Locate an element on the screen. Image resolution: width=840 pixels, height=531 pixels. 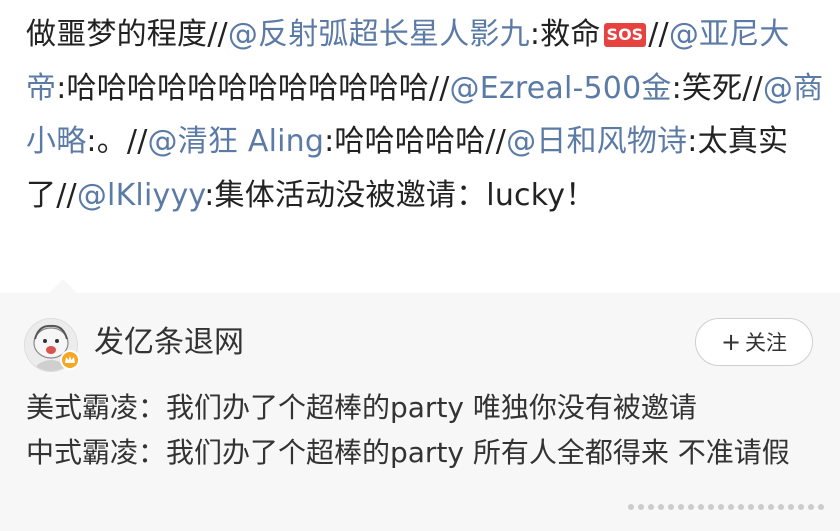
crown-icon is located at coordinates (70, 359).